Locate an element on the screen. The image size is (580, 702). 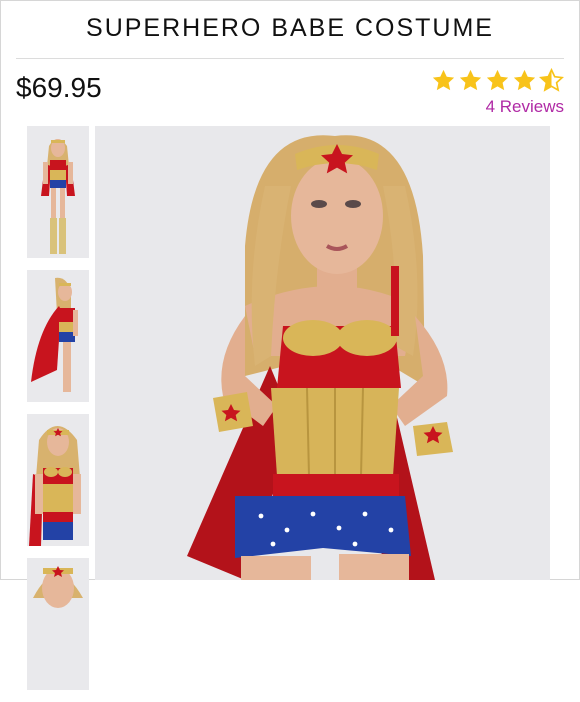
thumbnail-front-close-view is located at coordinates (58, 480).